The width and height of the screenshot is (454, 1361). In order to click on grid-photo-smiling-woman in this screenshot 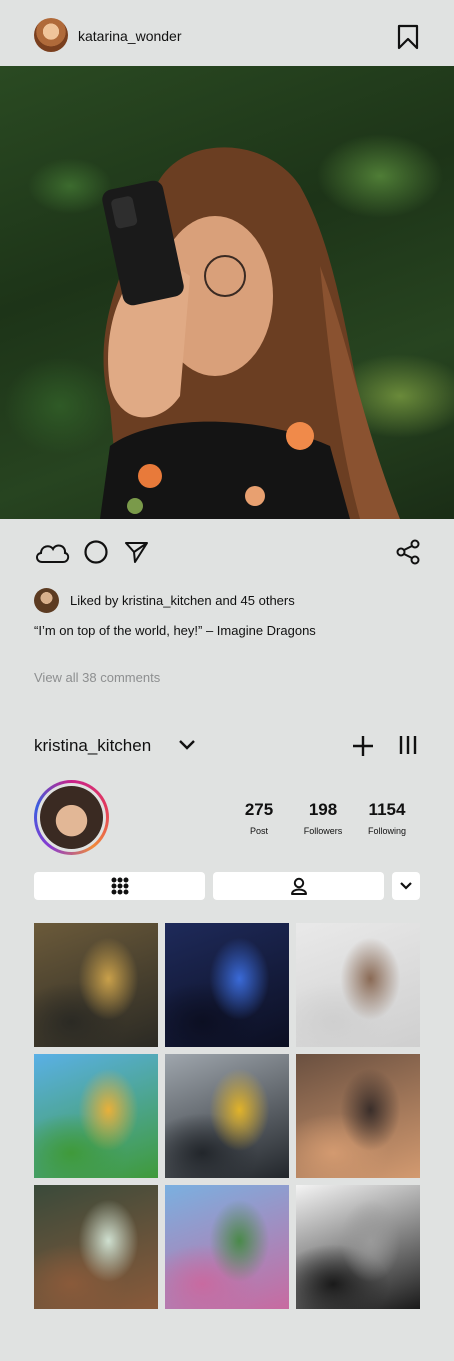, I will do `click(96, 1247)`.